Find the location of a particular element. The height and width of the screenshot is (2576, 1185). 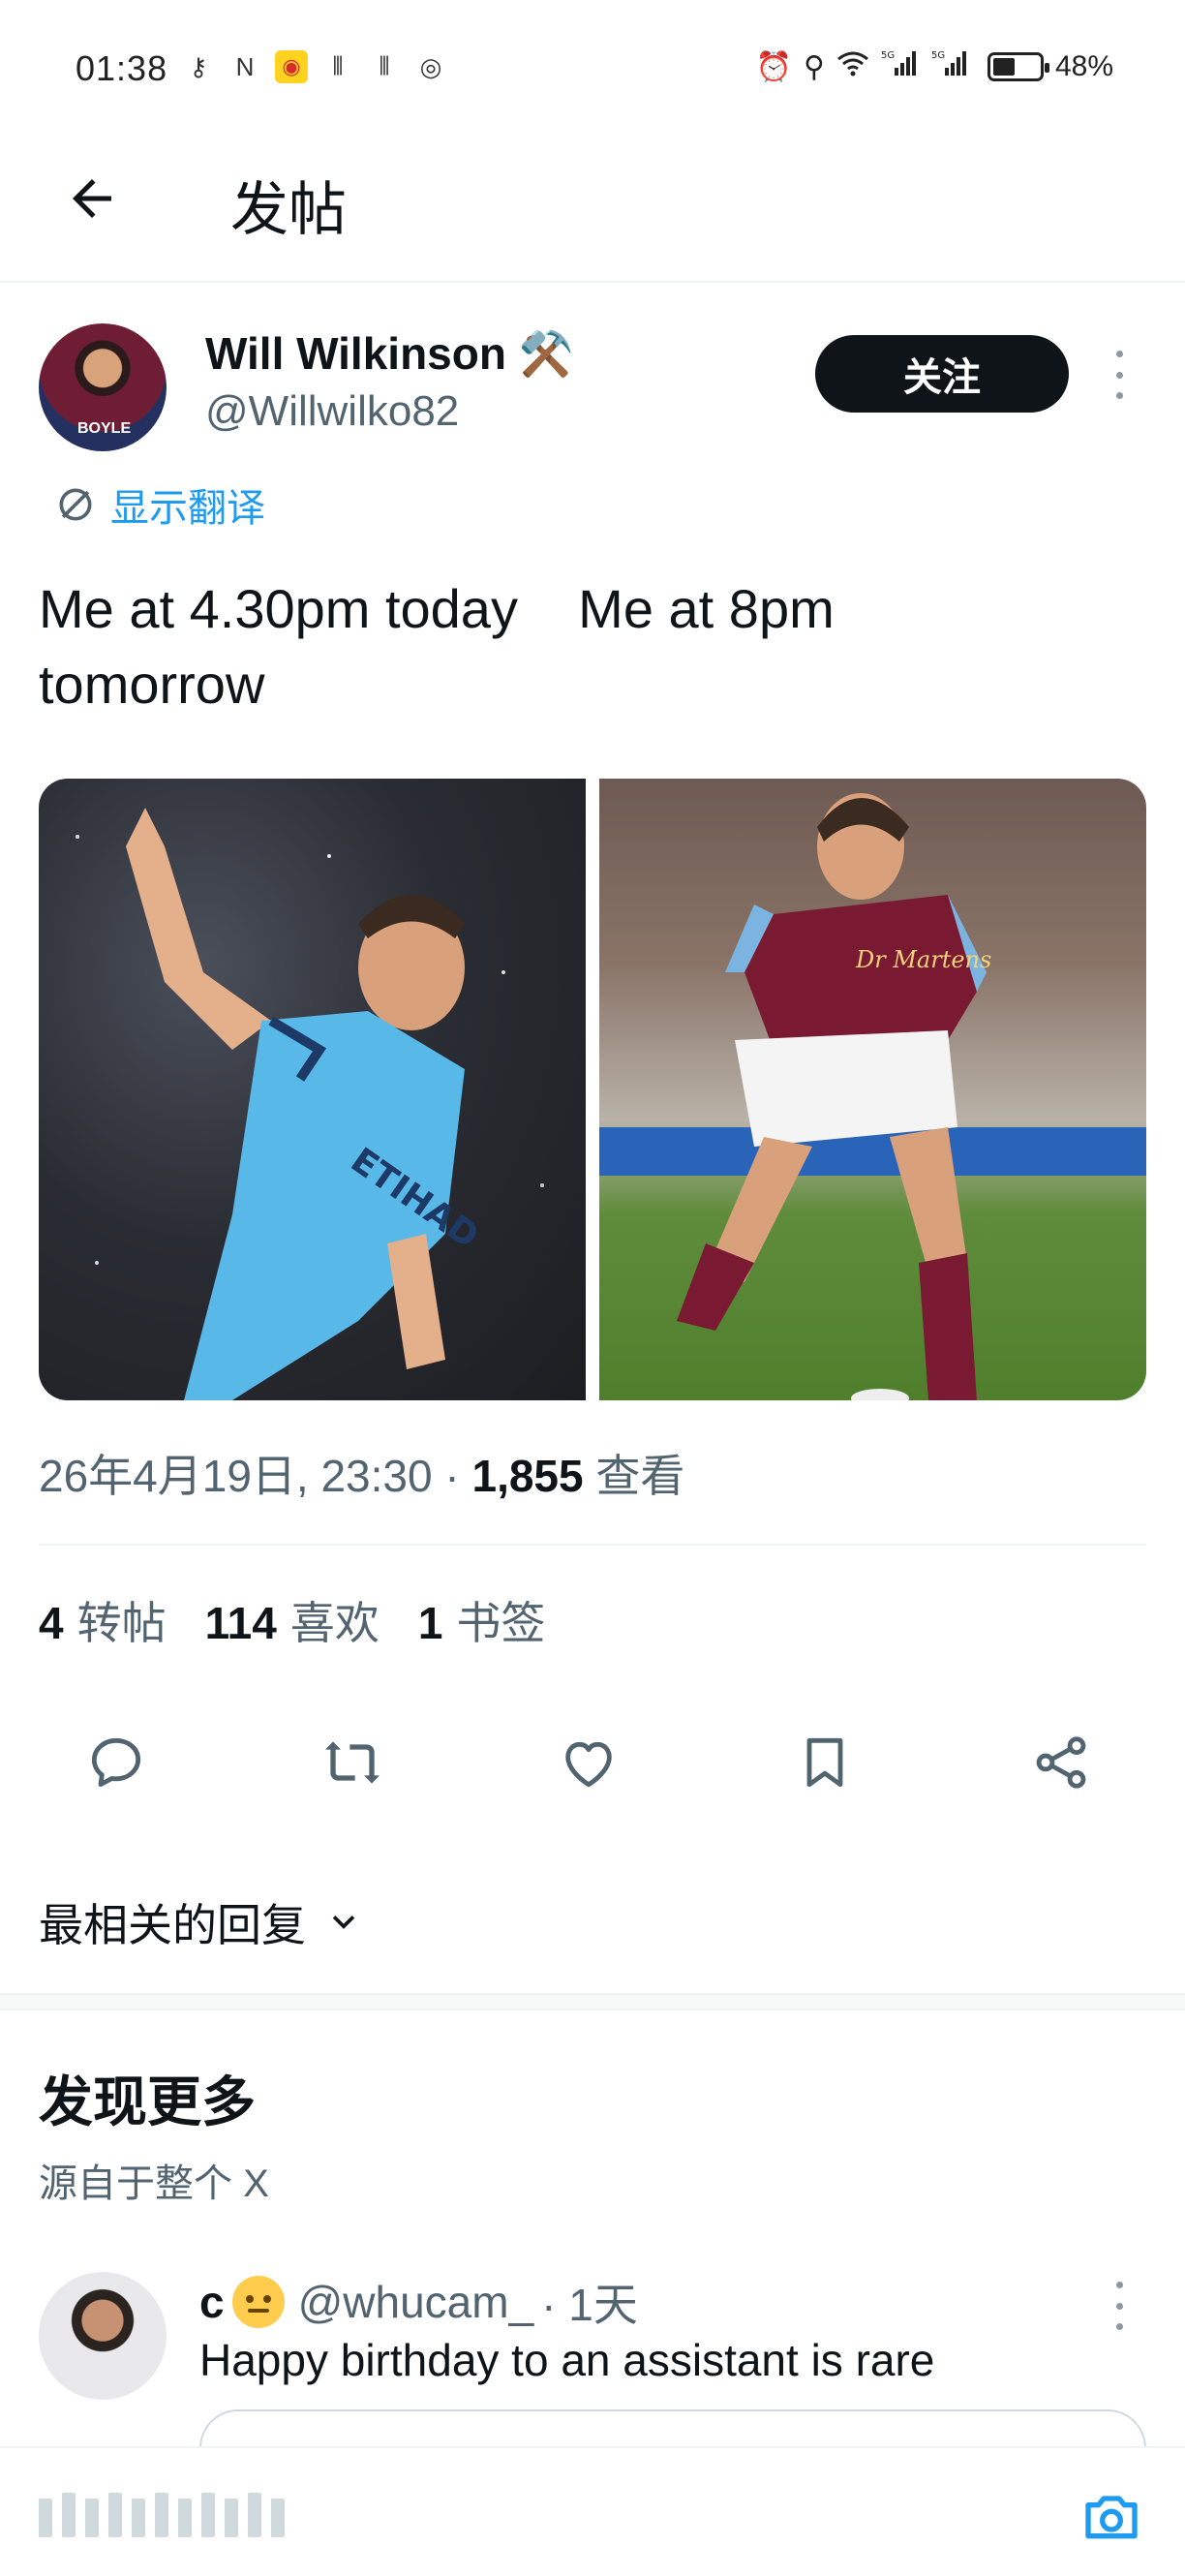

discover-more-subtitle: 源自于整个 X is located at coordinates (154, 2183).